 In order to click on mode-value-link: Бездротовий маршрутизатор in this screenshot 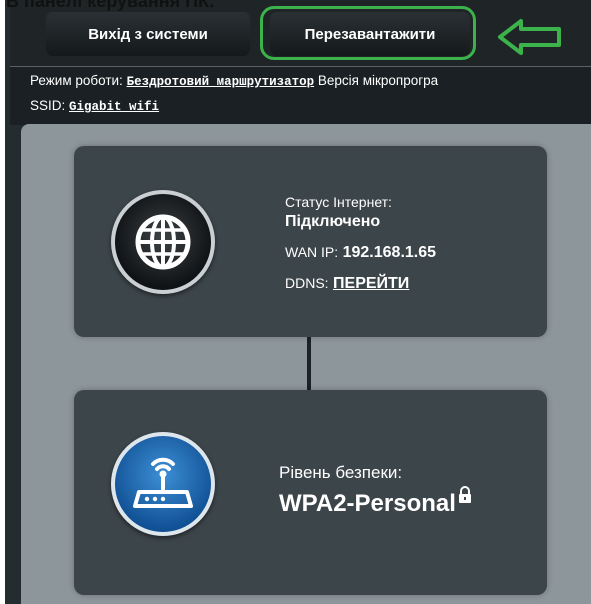, I will do `click(221, 82)`.